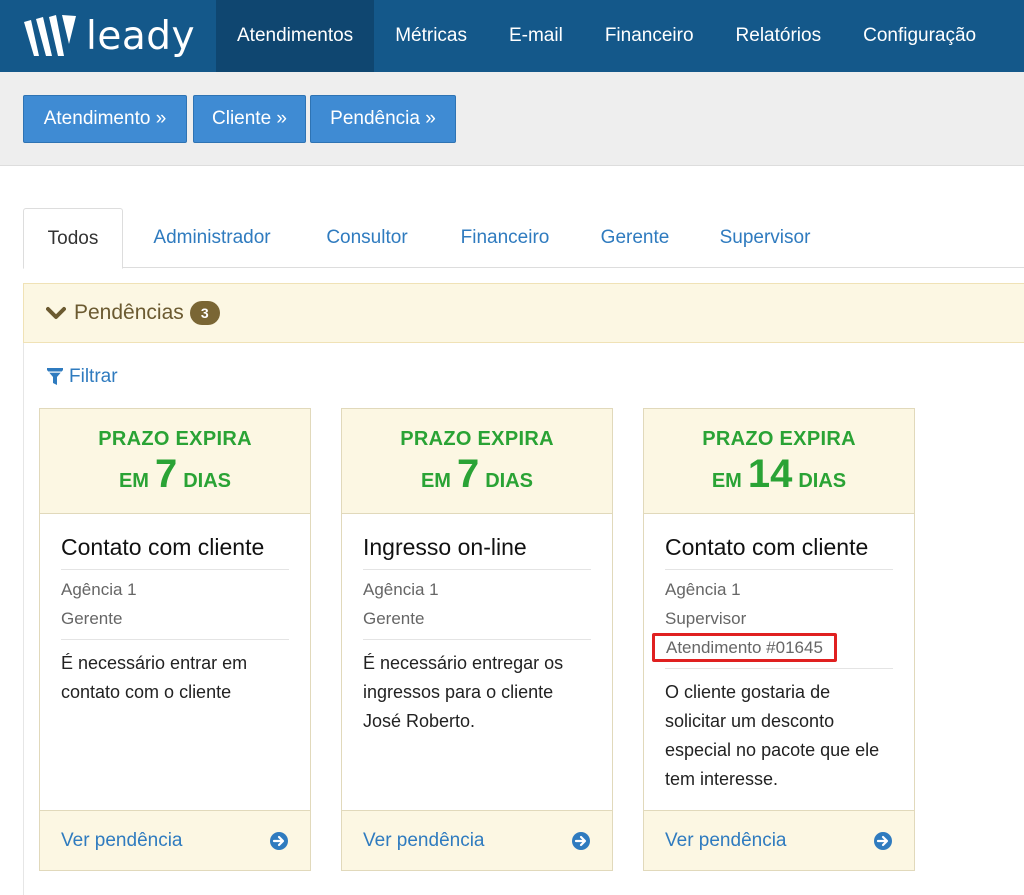  What do you see at coordinates (56, 313) in the screenshot?
I see `chevron-down-icon` at bounding box center [56, 313].